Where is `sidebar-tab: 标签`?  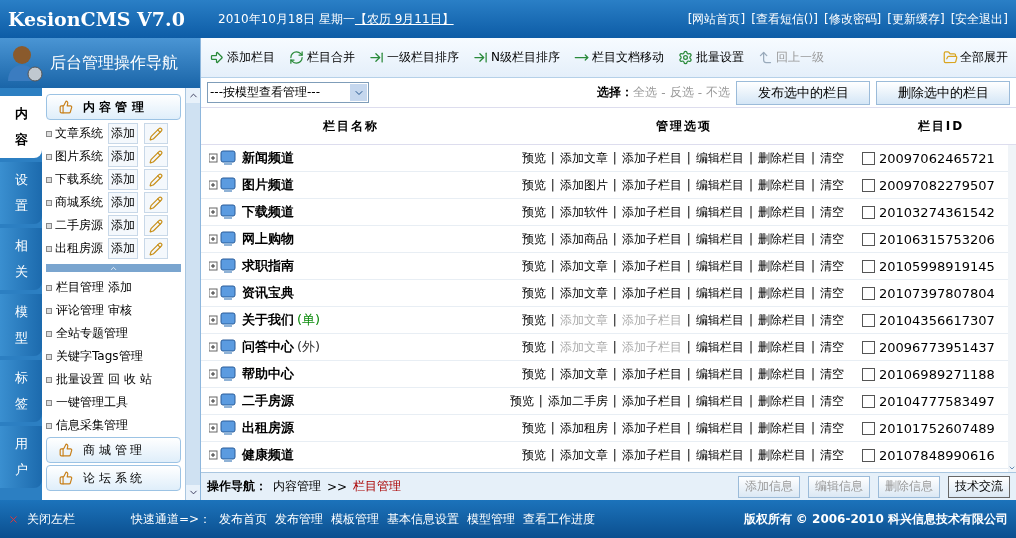
sidebar-tab: 标签 is located at coordinates (21, 391).